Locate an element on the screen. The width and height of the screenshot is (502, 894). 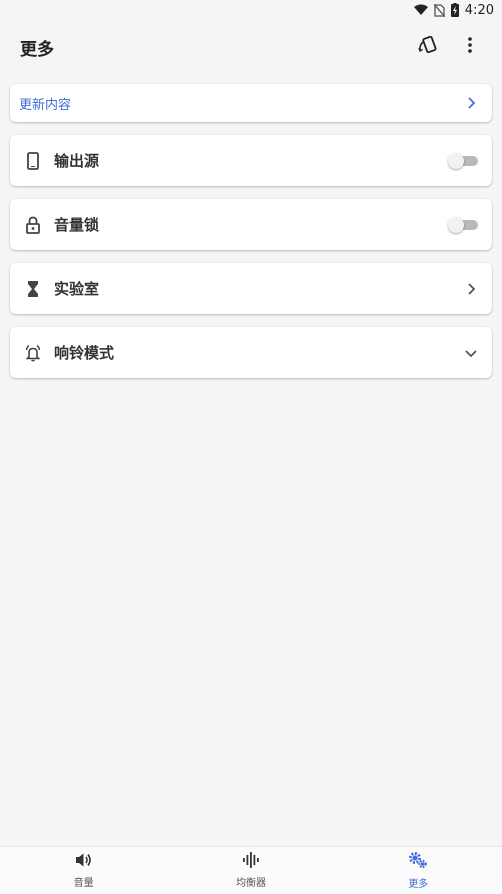
volume-icon is located at coordinates (84, 862).